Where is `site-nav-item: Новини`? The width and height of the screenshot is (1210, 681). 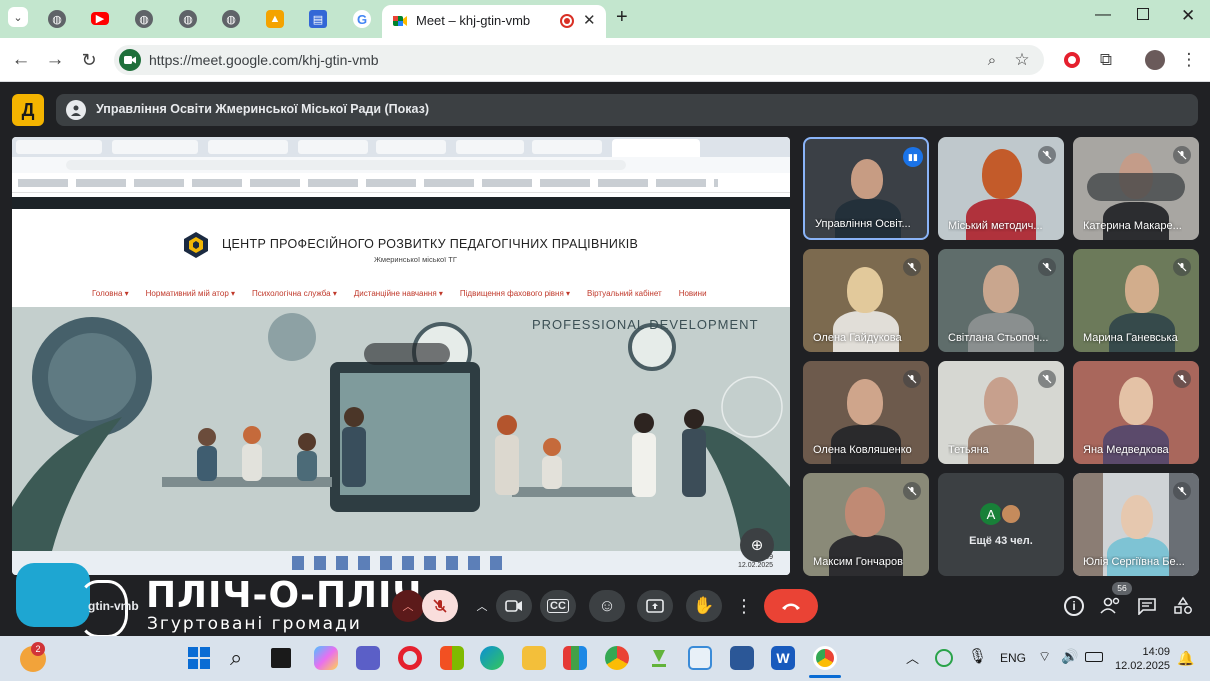 site-nav-item: Новини is located at coordinates (693, 293).